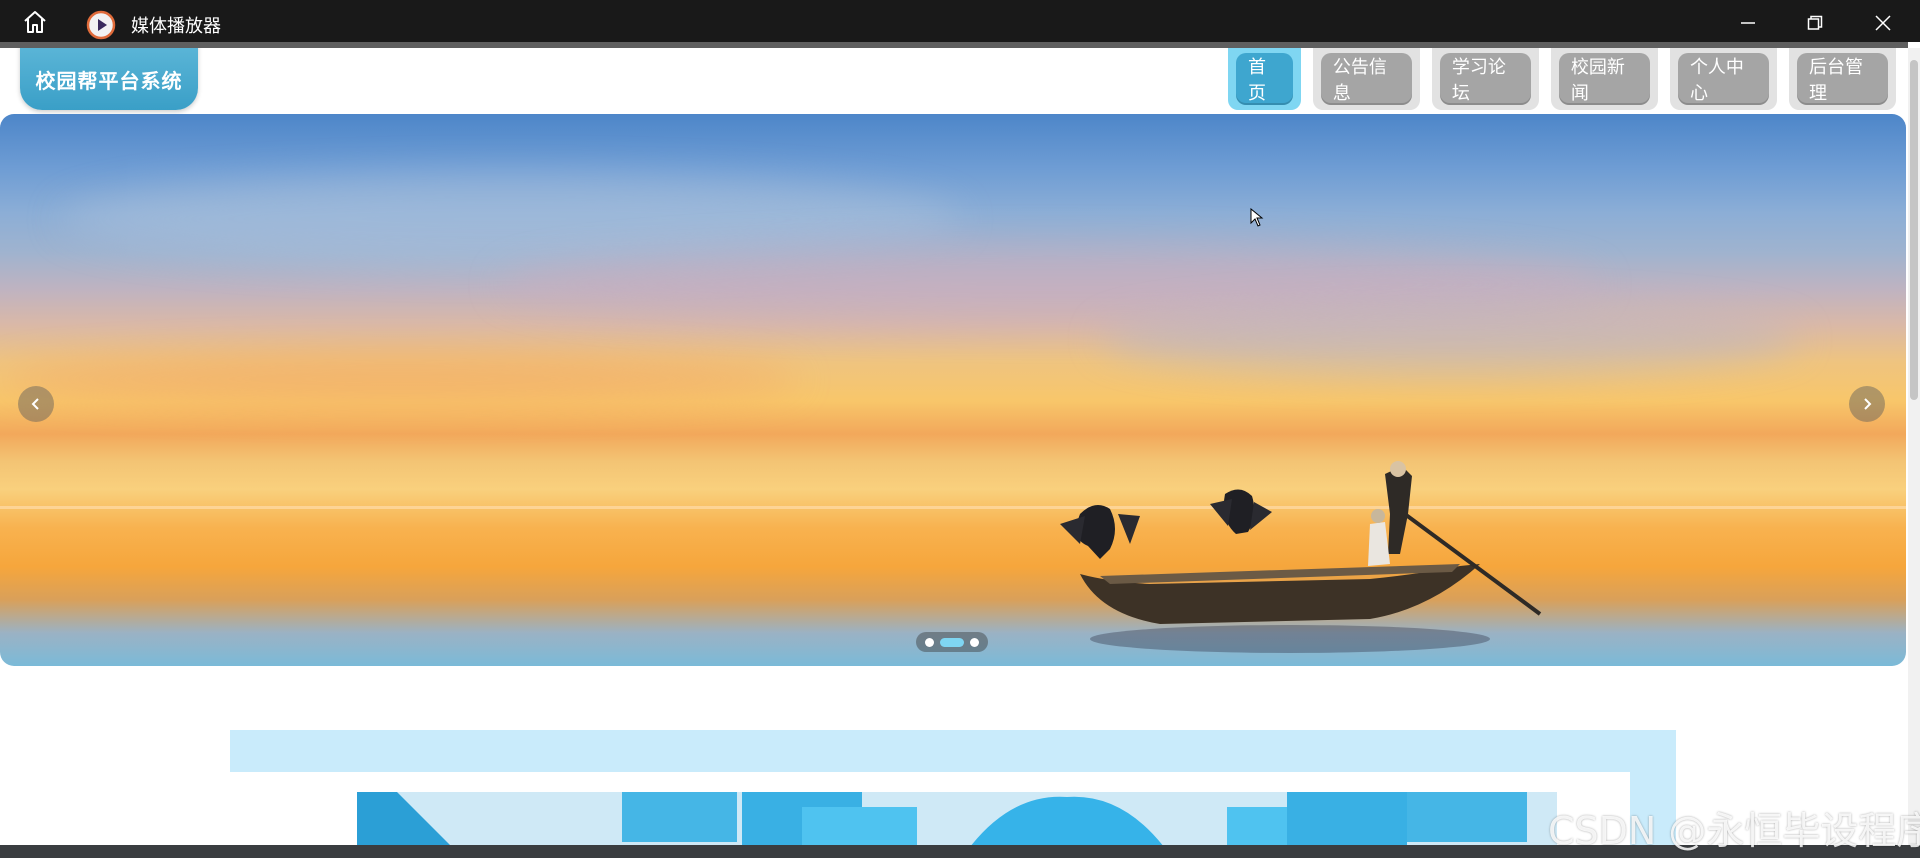 This screenshot has width=1920, height=858. I want to click on main-nav: 首页 公告信息 学习论坛 校园新闻 个人中心 后台管理, so click(1568, 79).